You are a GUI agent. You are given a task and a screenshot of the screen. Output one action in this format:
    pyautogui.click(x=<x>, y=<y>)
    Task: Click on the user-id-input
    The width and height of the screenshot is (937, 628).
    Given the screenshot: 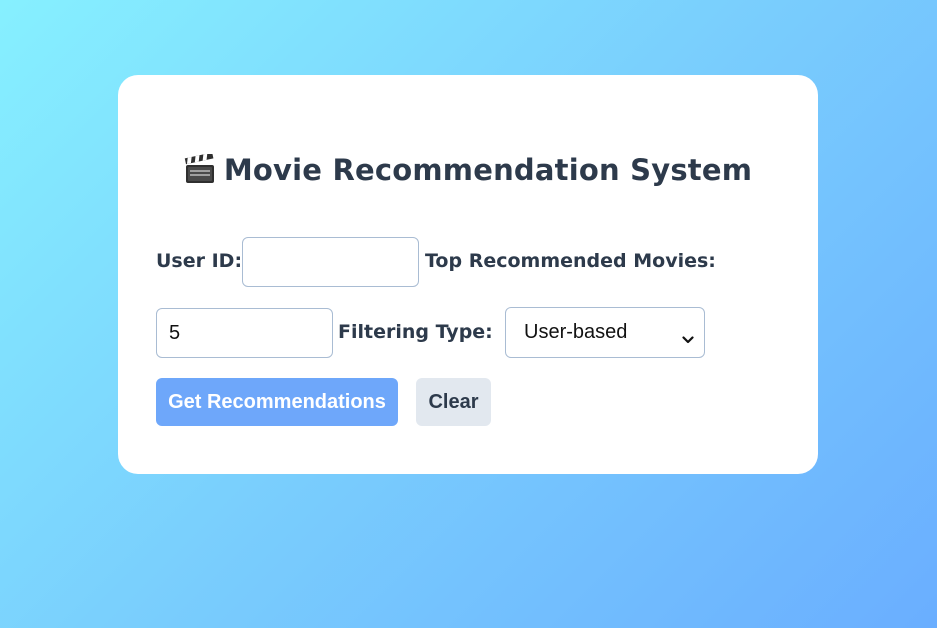 What is the action you would take?
    pyautogui.click(x=330, y=262)
    